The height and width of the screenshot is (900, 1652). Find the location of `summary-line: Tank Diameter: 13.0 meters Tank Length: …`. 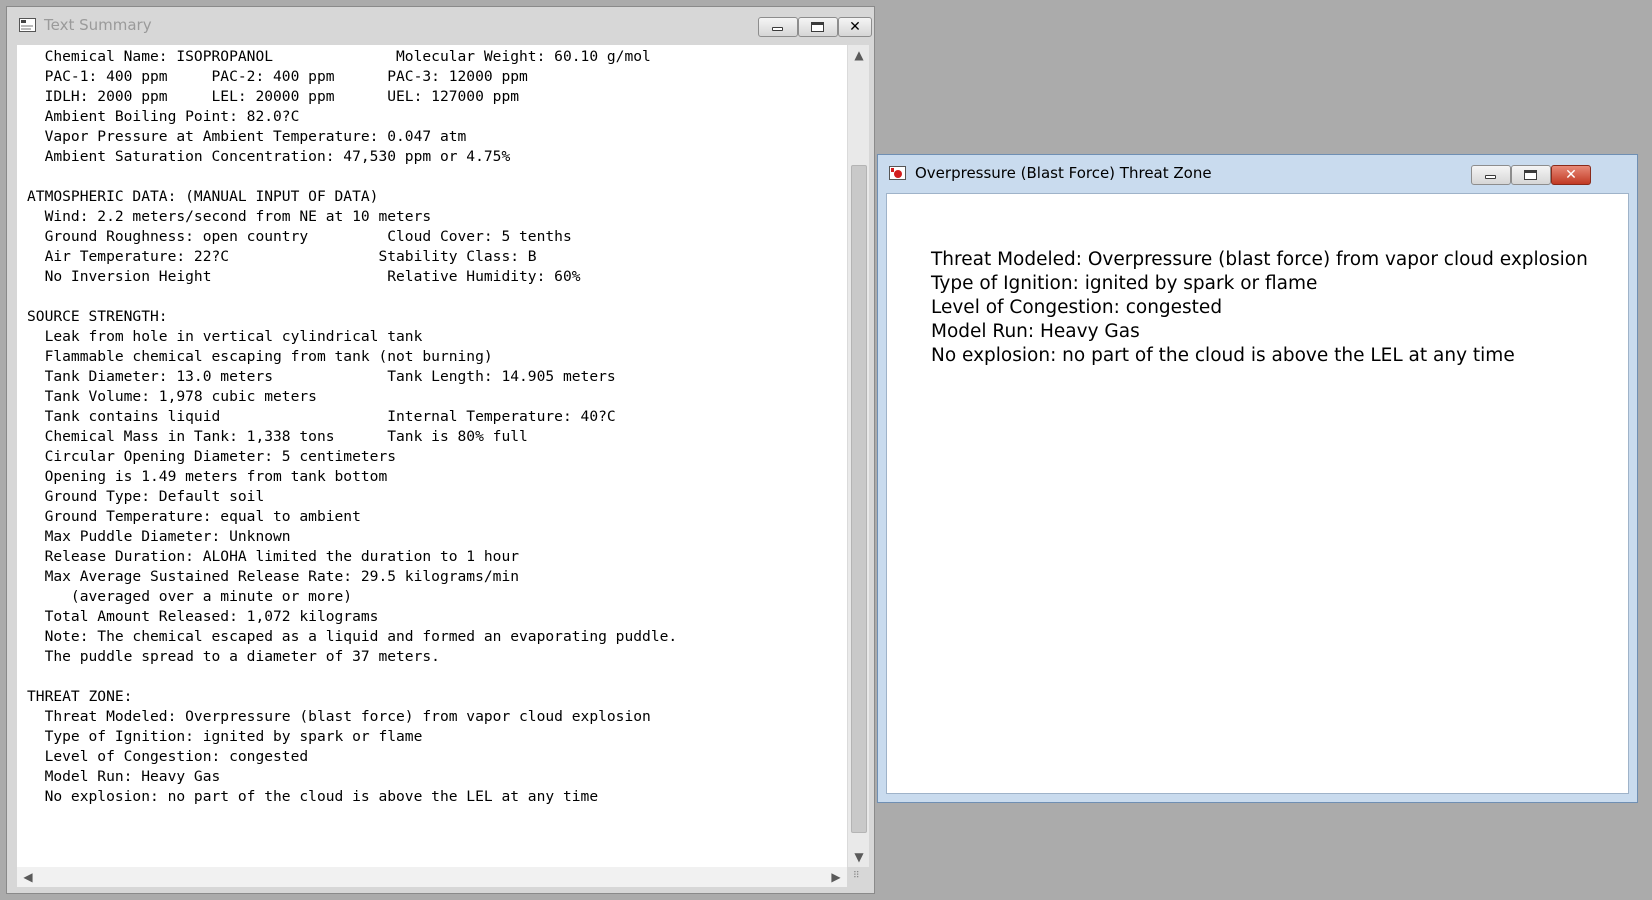

summary-line: Tank Diameter: 13.0 meters Tank Length: … is located at coordinates (321, 376).